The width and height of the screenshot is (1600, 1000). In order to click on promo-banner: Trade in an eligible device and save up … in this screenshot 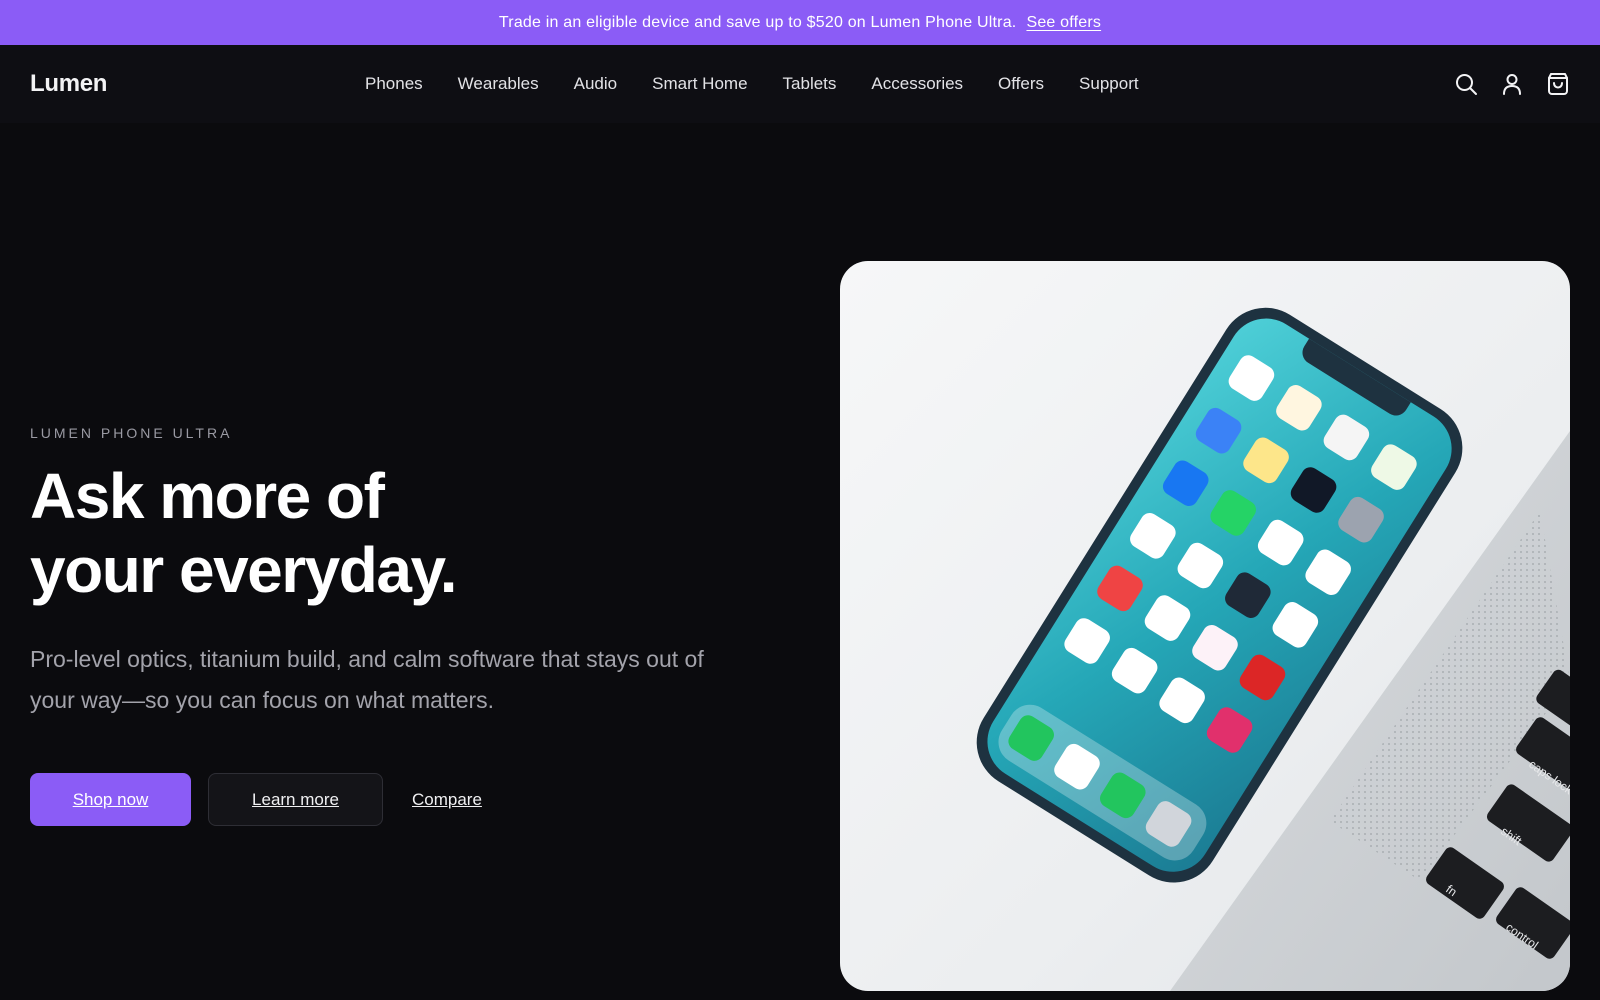, I will do `click(800, 22)`.